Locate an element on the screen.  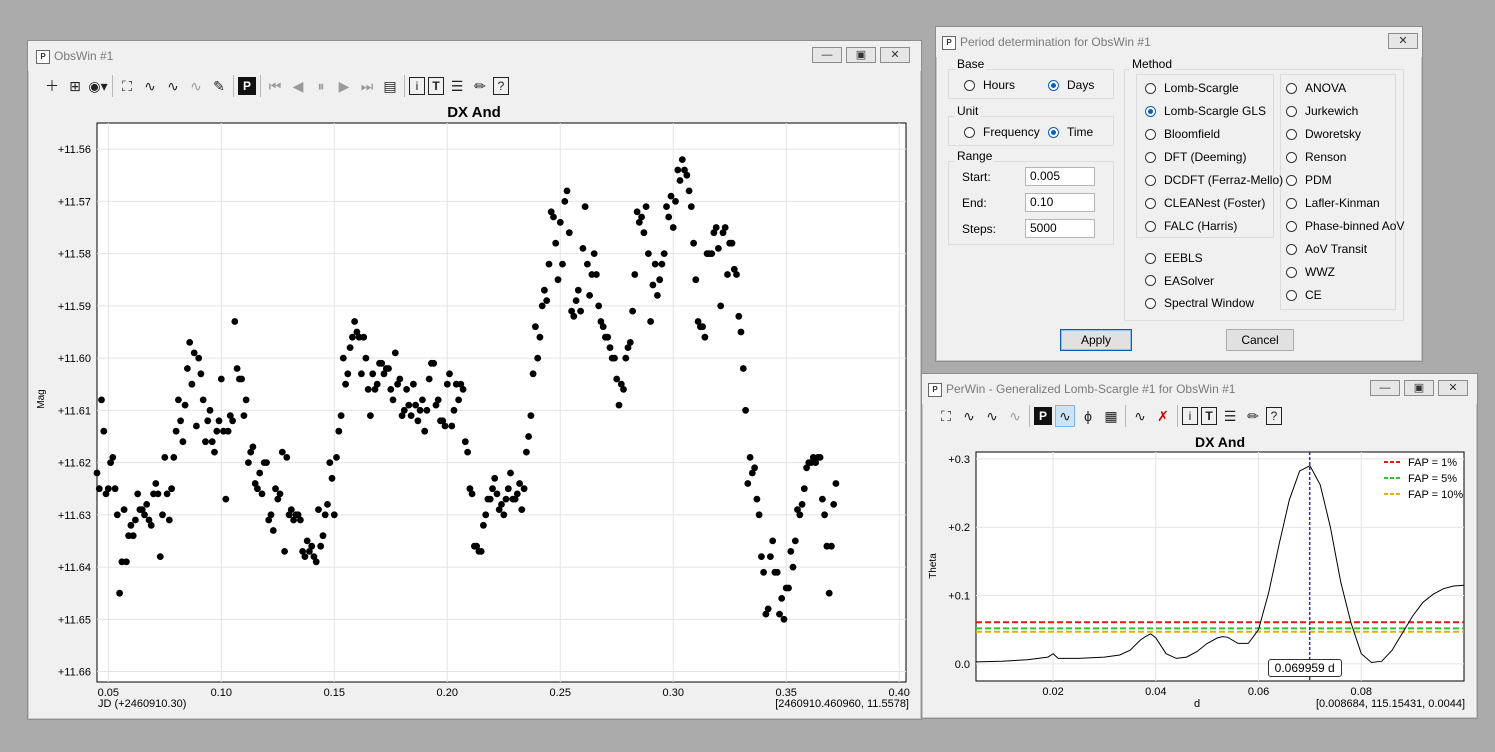
base-hours-radio: Hours is located at coordinates (989, 85).